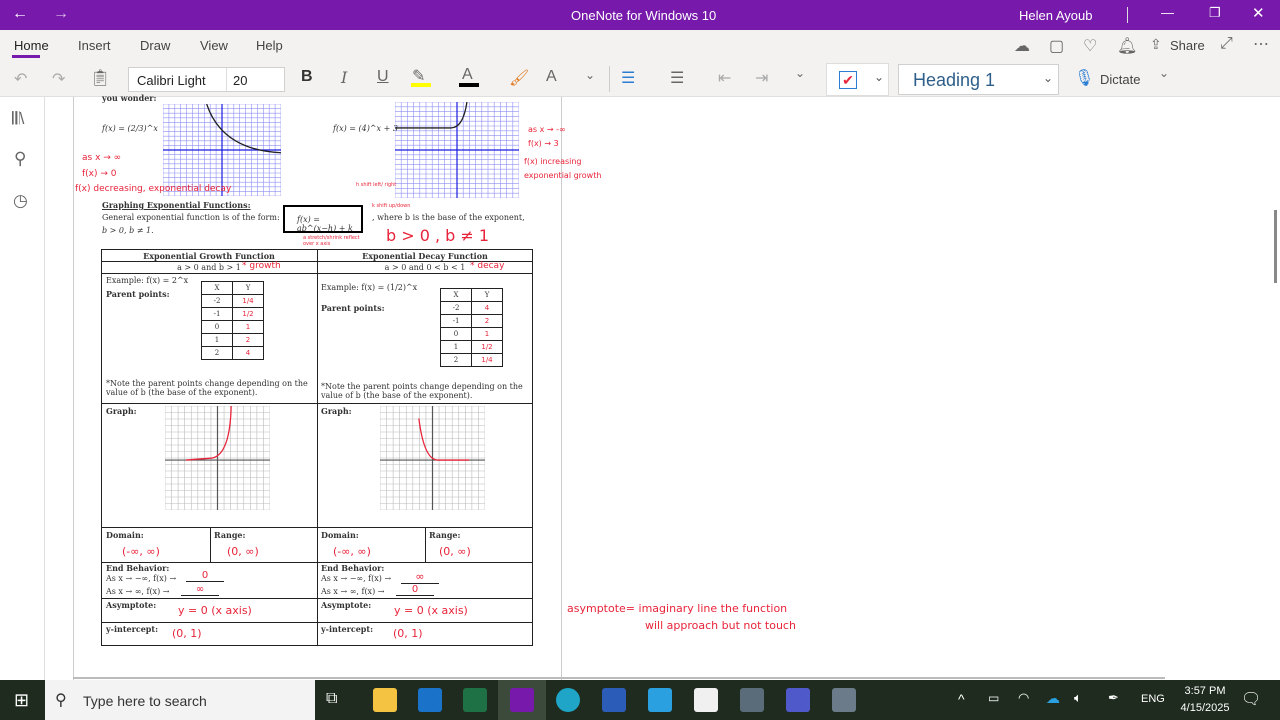  Describe the element at coordinates (1127, 46) in the screenshot. I see `bell-icon: 🔔︎` at that location.